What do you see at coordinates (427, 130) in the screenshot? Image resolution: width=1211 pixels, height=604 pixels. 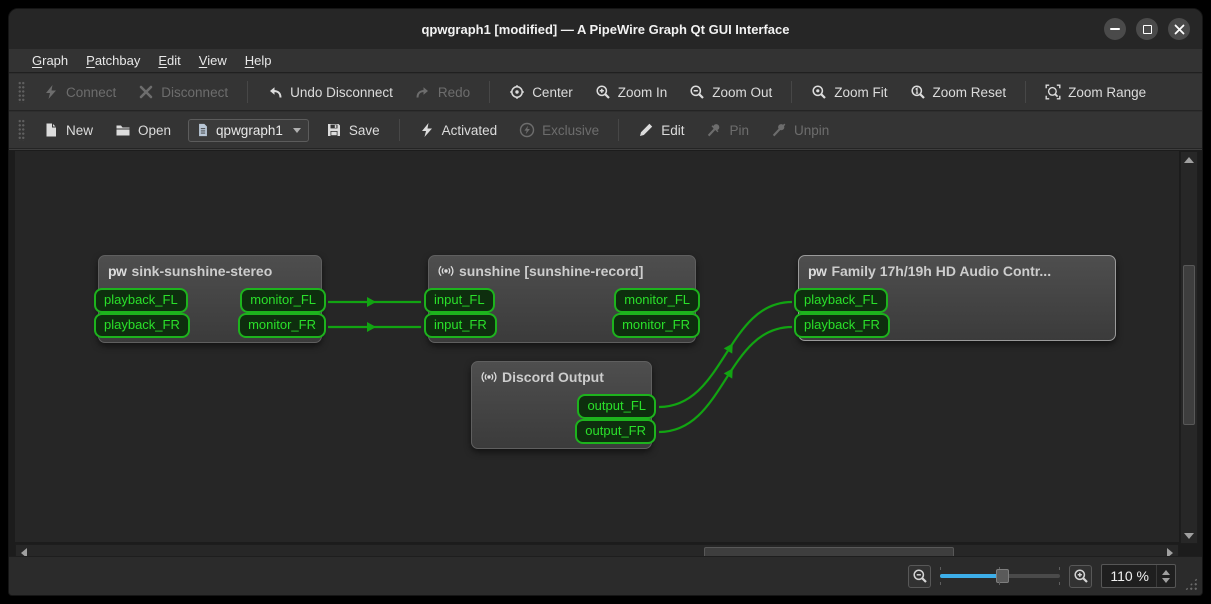 I see `activated-bolt-icon` at bounding box center [427, 130].